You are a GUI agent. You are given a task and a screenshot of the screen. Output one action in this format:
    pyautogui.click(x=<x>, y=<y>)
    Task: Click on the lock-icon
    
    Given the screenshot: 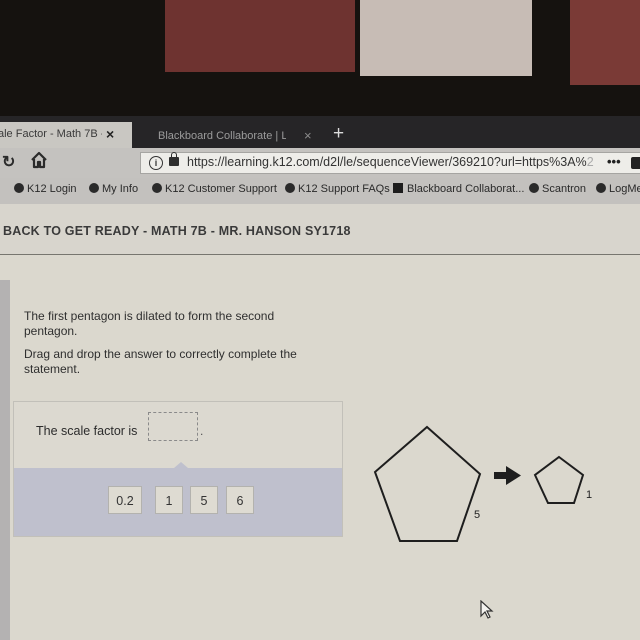 What is the action you would take?
    pyautogui.click(x=174, y=159)
    